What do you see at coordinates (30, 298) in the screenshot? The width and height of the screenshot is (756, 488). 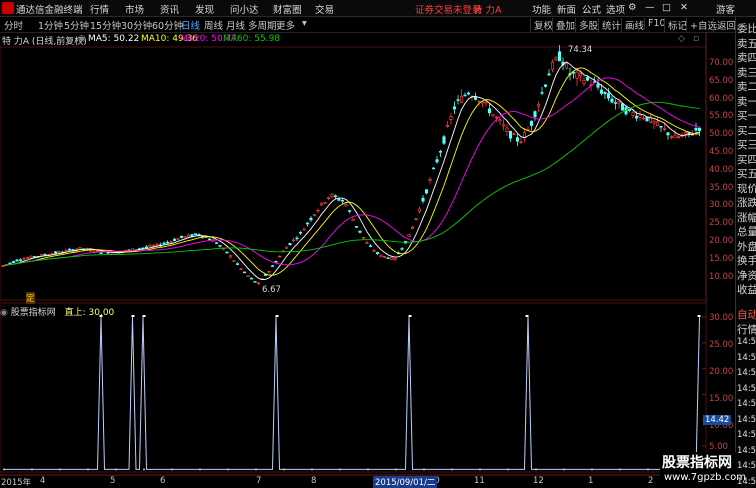 I see `low-marker: 定` at bounding box center [30, 298].